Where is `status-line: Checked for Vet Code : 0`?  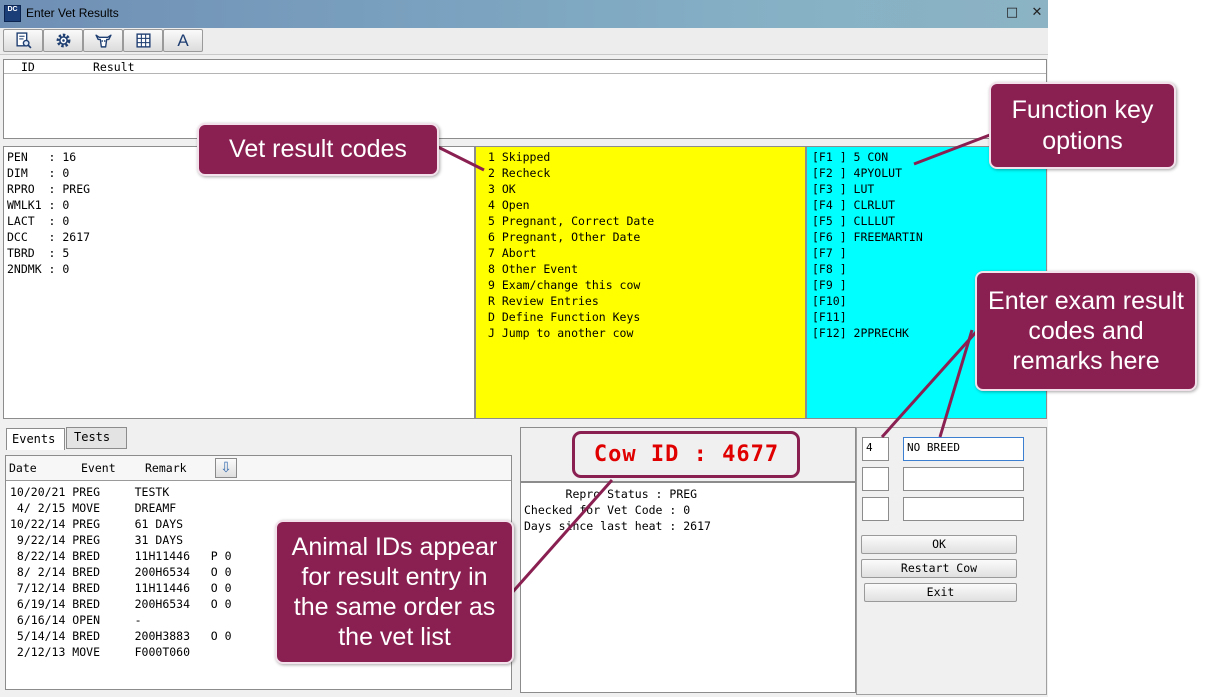 status-line: Checked for Vet Code : 0 is located at coordinates (607, 510).